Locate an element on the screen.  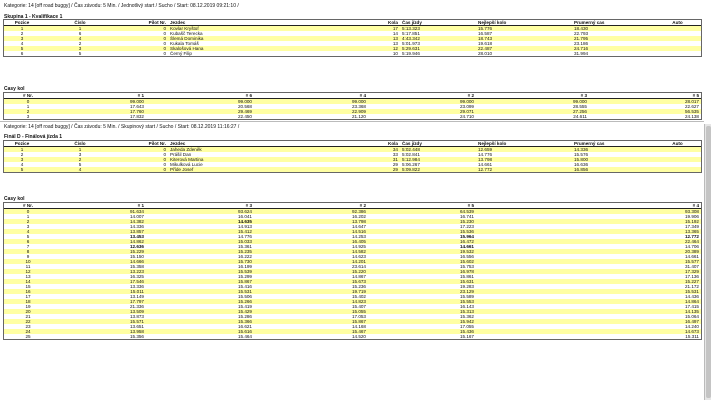
table-cell: 22.450 is located at coordinates (200, 116).